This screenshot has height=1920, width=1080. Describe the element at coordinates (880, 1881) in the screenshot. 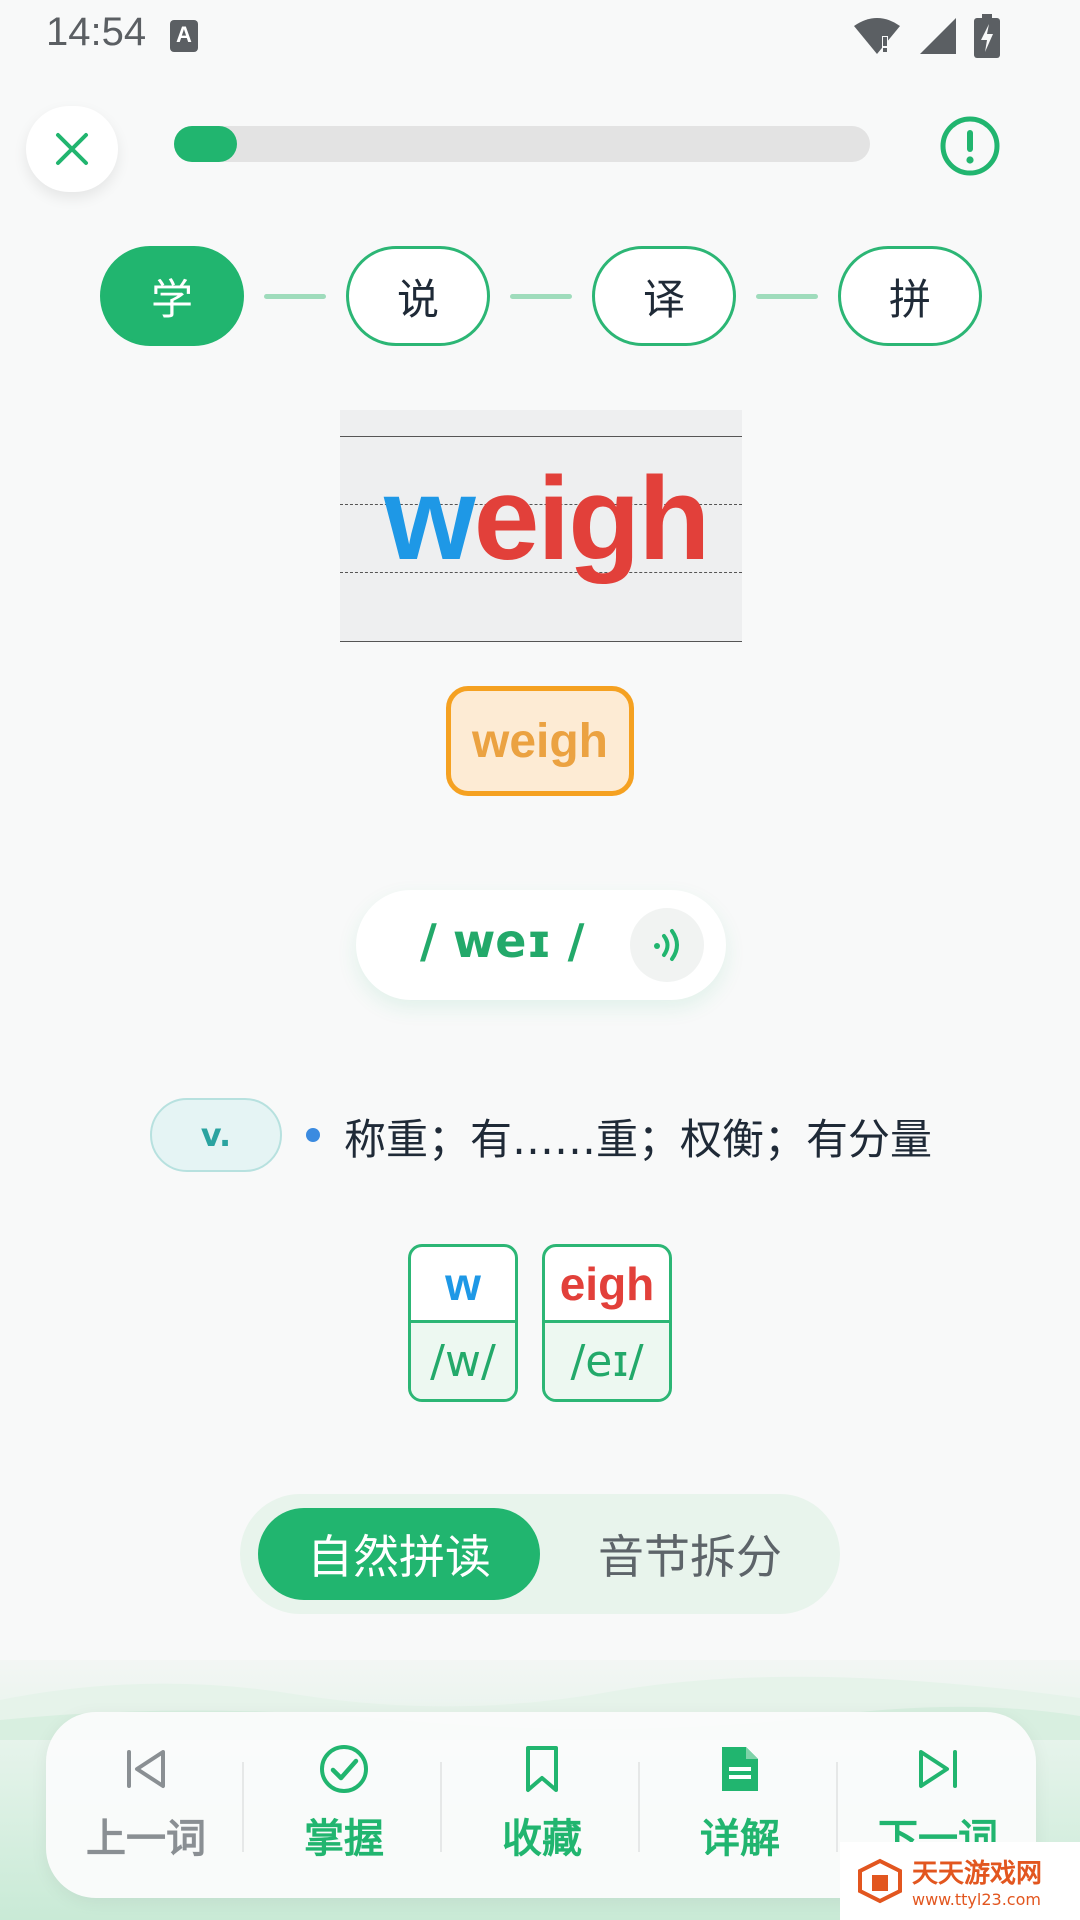

I see `watermark-logo-icon` at that location.